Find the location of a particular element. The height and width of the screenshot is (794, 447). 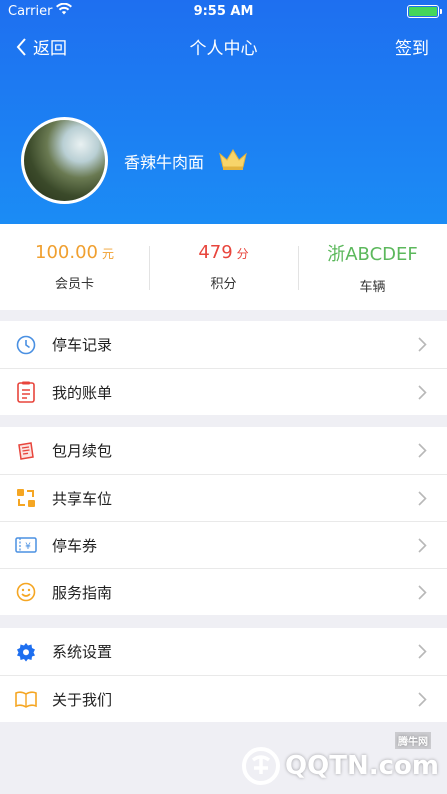

watermark-text: QQTN.com is located at coordinates (362, 766).